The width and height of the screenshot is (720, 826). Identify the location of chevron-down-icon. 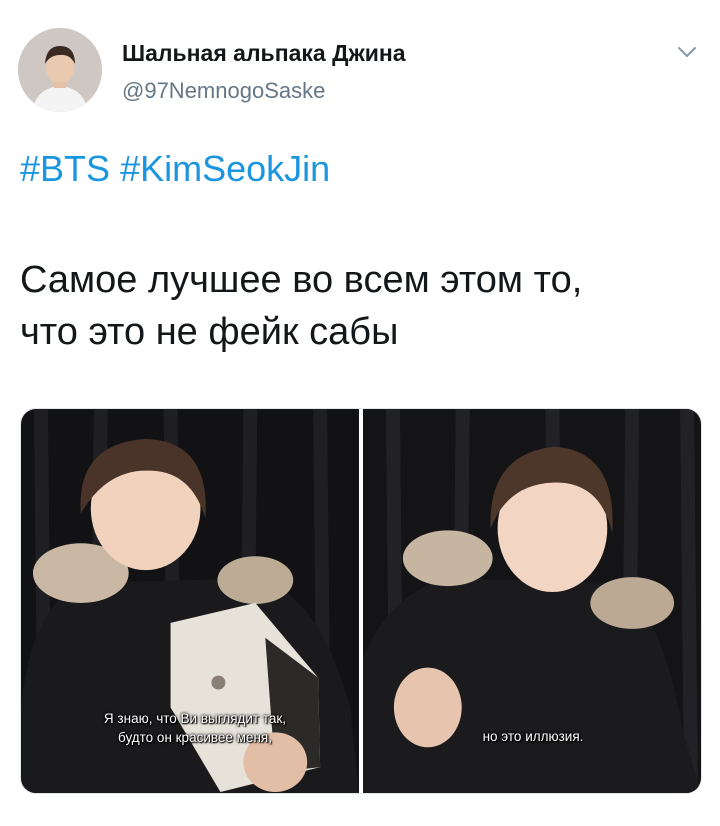
(687, 52).